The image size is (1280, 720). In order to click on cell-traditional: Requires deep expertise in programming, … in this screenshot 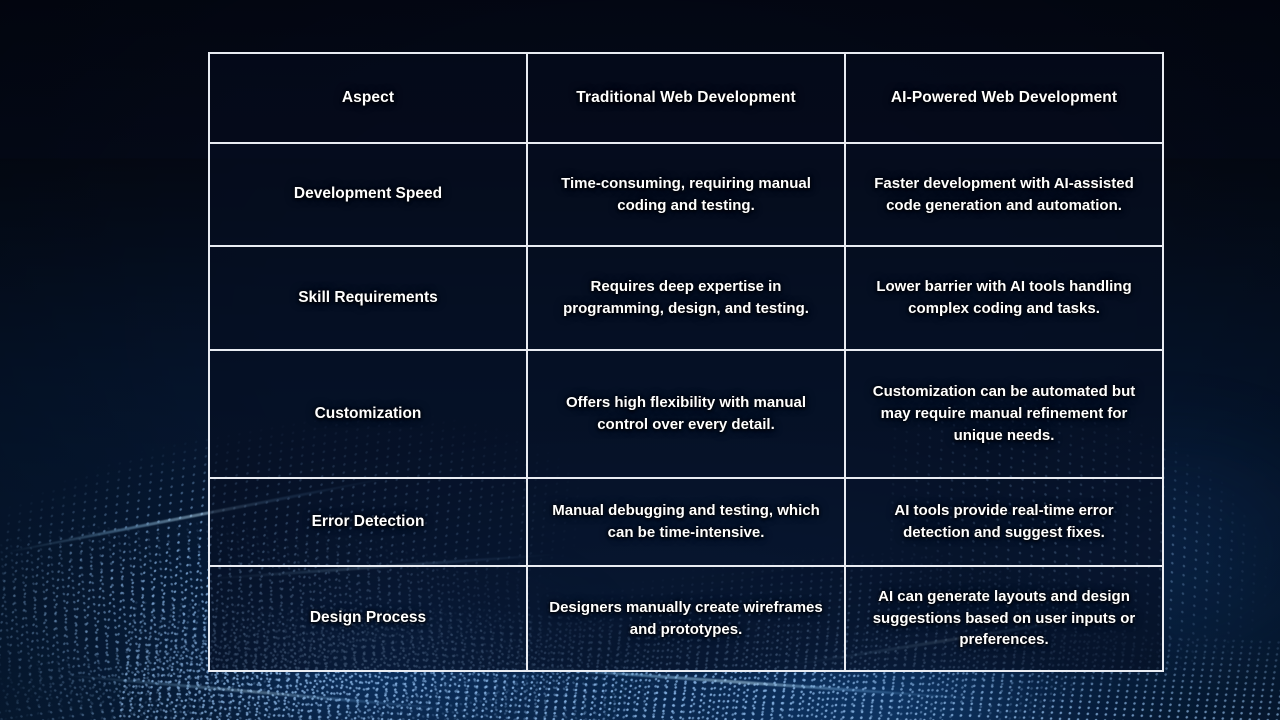, I will do `click(687, 297)`.